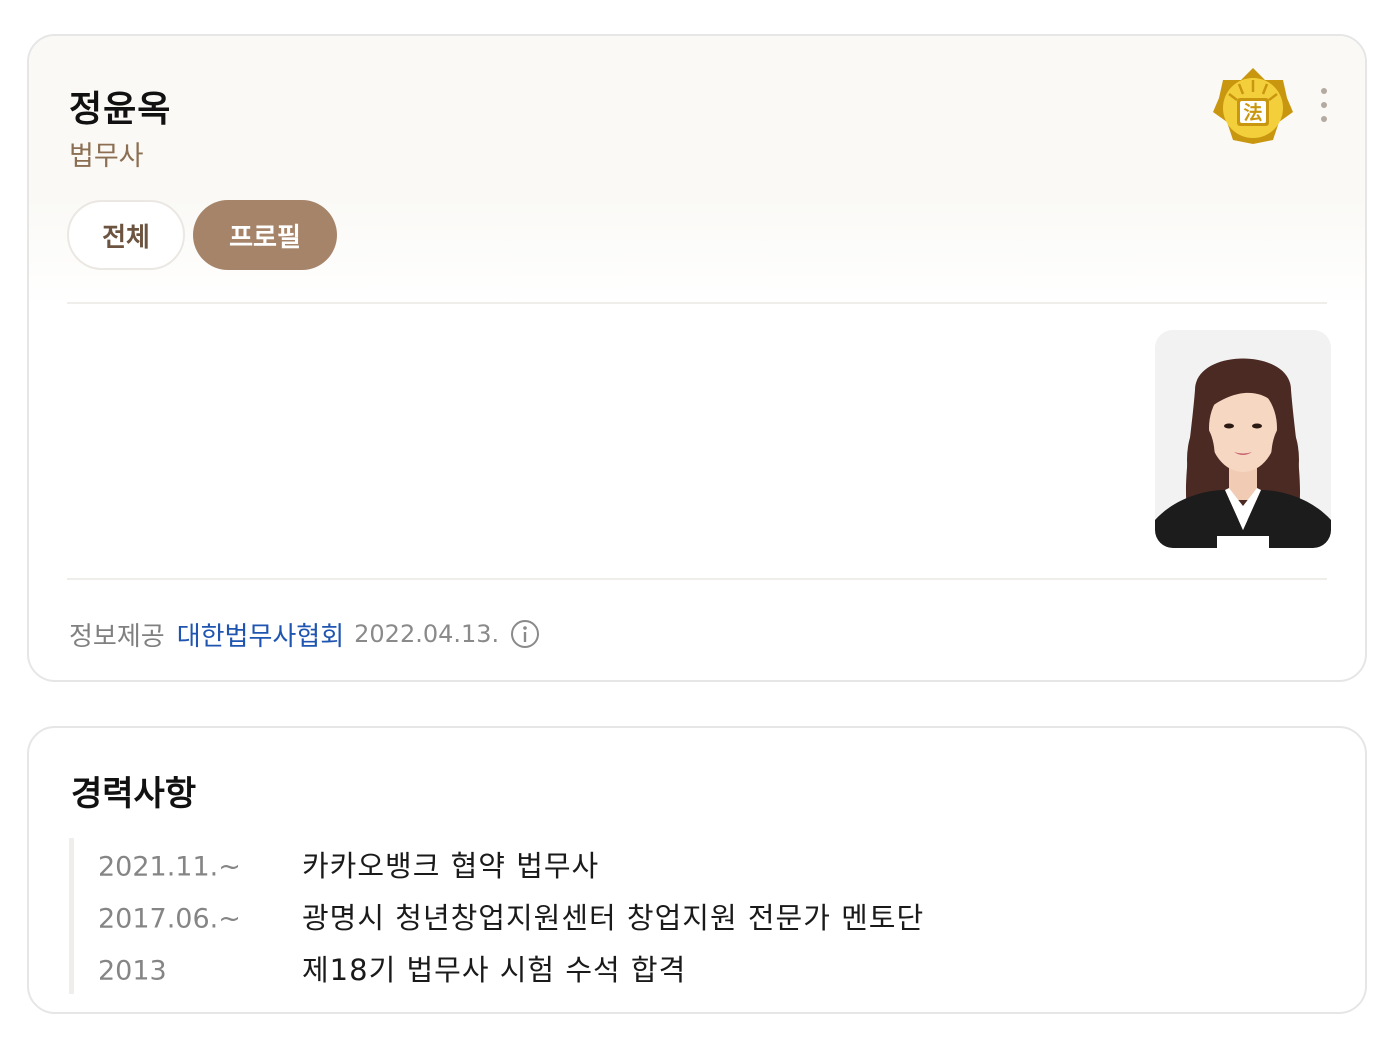 The image size is (1396, 1040). Describe the element at coordinates (132, 971) in the screenshot. I see `career-date: 2013` at that location.